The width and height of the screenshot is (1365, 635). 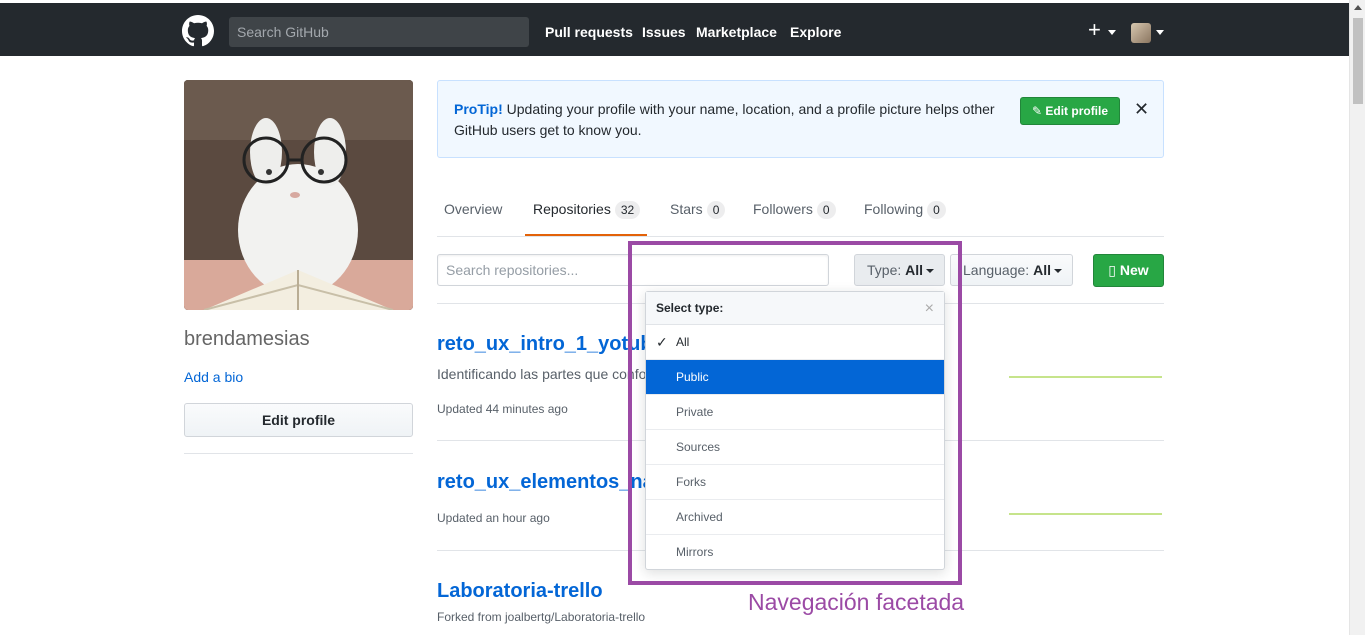 What do you see at coordinates (542, 374) in the screenshot?
I see `repo-description: Identificando las partes que confo` at bounding box center [542, 374].